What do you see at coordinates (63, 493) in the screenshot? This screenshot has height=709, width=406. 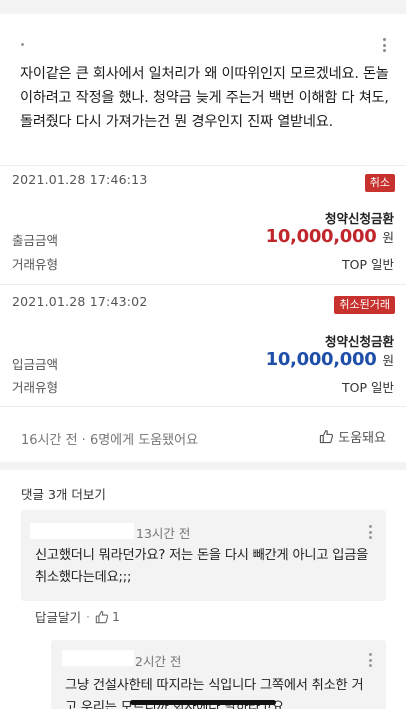 I see `more-comments-link: 댓글 3개 더보기` at bounding box center [63, 493].